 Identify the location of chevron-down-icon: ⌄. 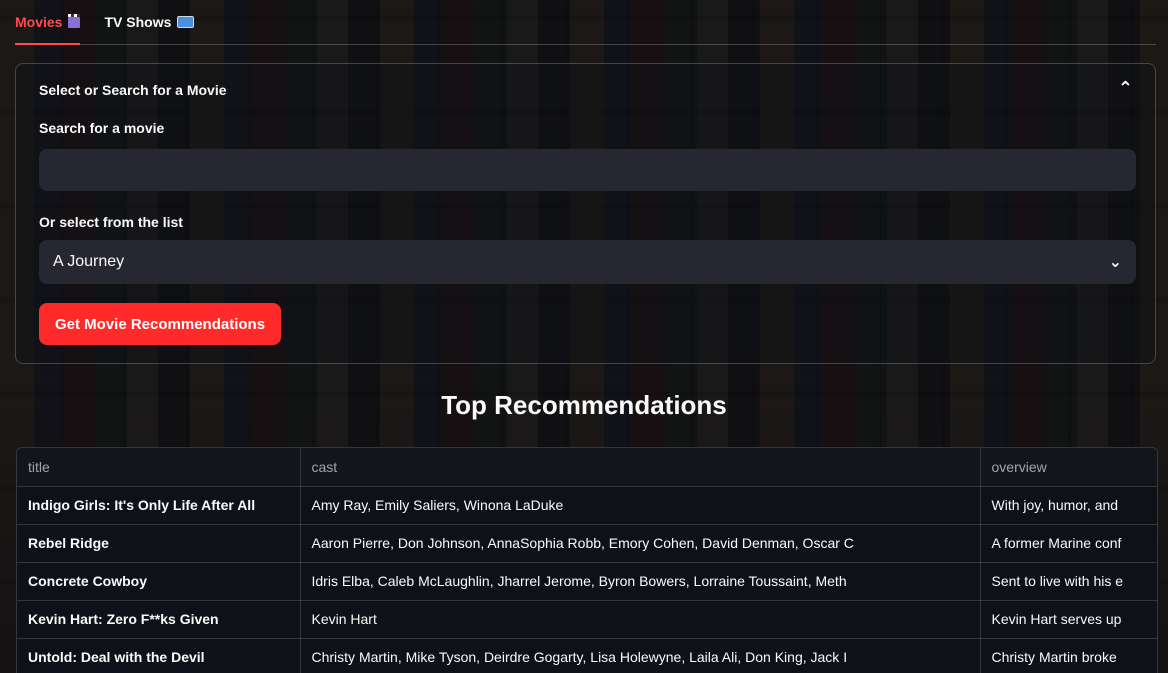
(1115, 262).